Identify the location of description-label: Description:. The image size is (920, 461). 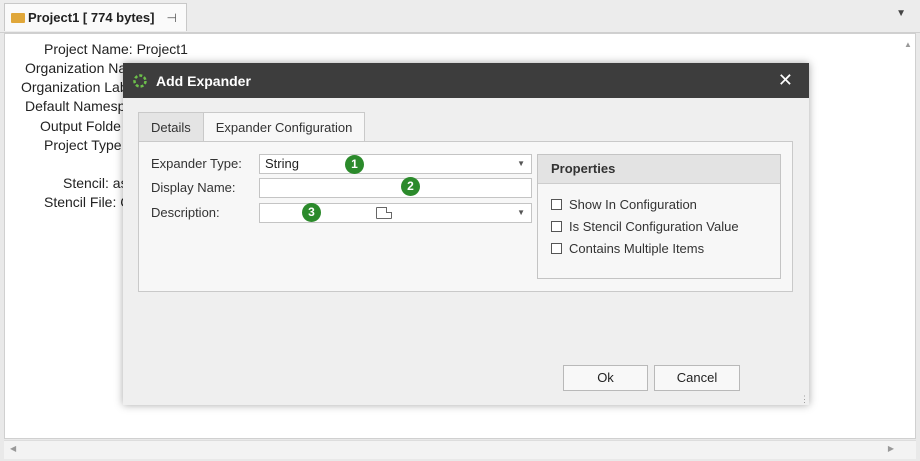
(185, 212).